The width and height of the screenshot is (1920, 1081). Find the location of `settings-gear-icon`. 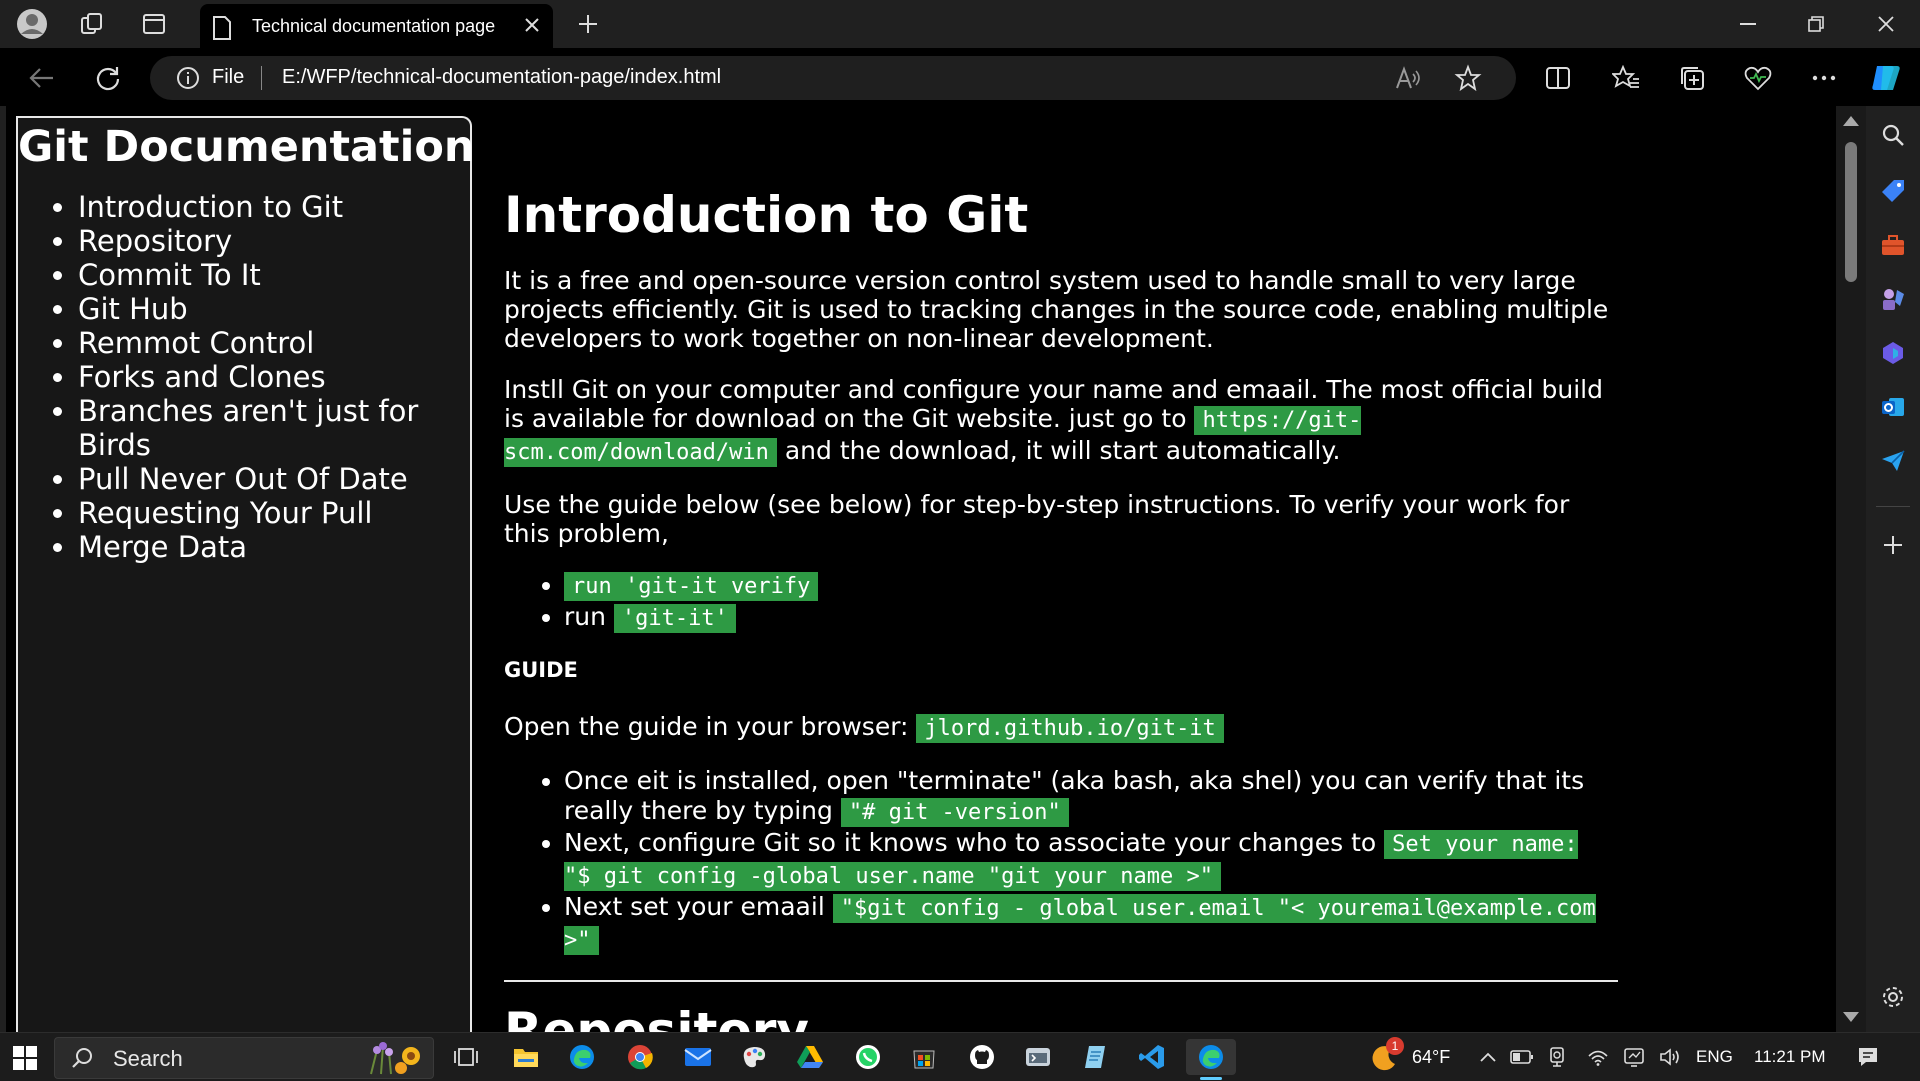

settings-gear-icon is located at coordinates (1893, 997).